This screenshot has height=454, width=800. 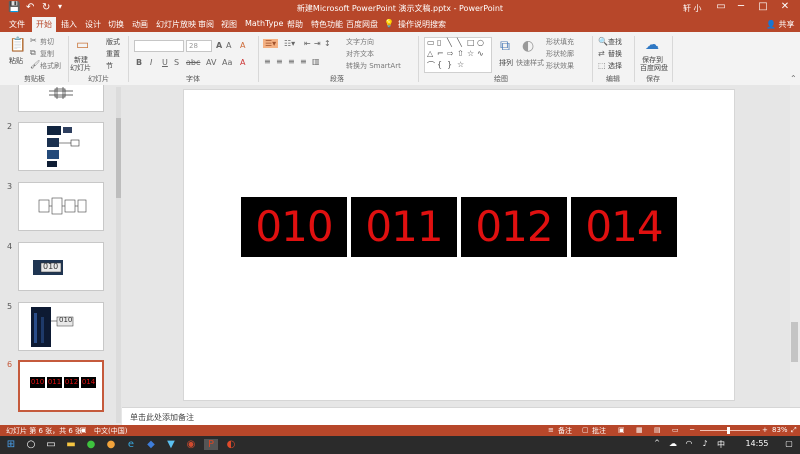 What do you see at coordinates (780, 24) in the screenshot?
I see `share-button: 👤 共享` at bounding box center [780, 24].